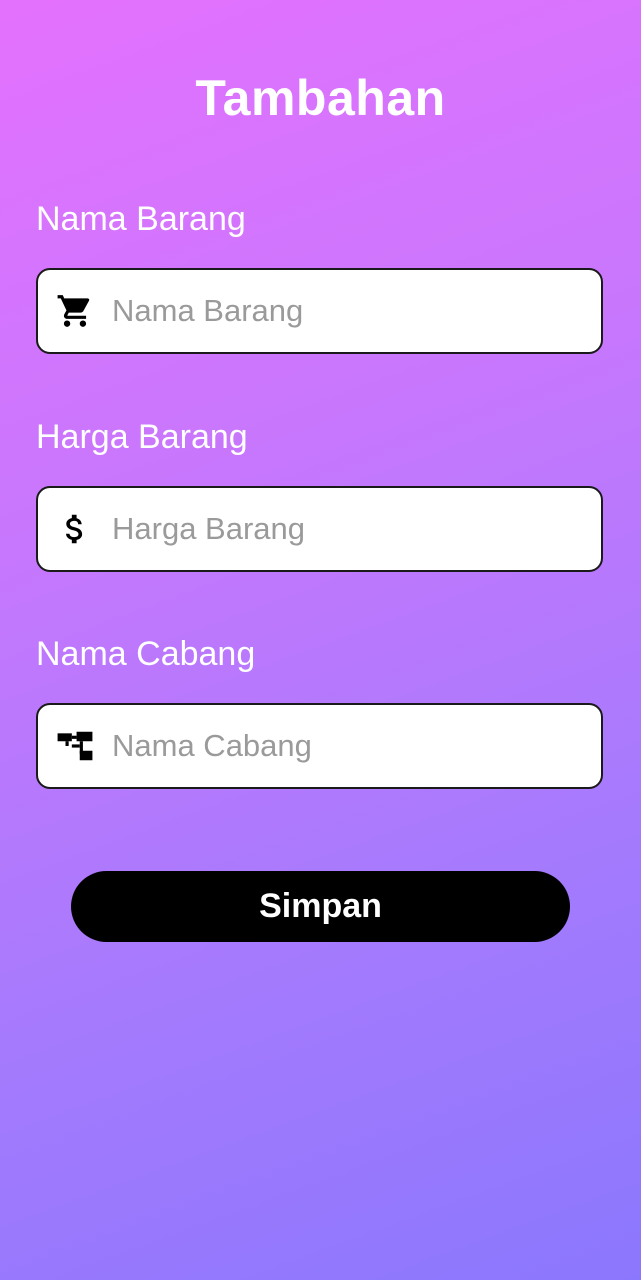 The image size is (641, 1280). I want to click on branch-name-field, so click(319, 746).